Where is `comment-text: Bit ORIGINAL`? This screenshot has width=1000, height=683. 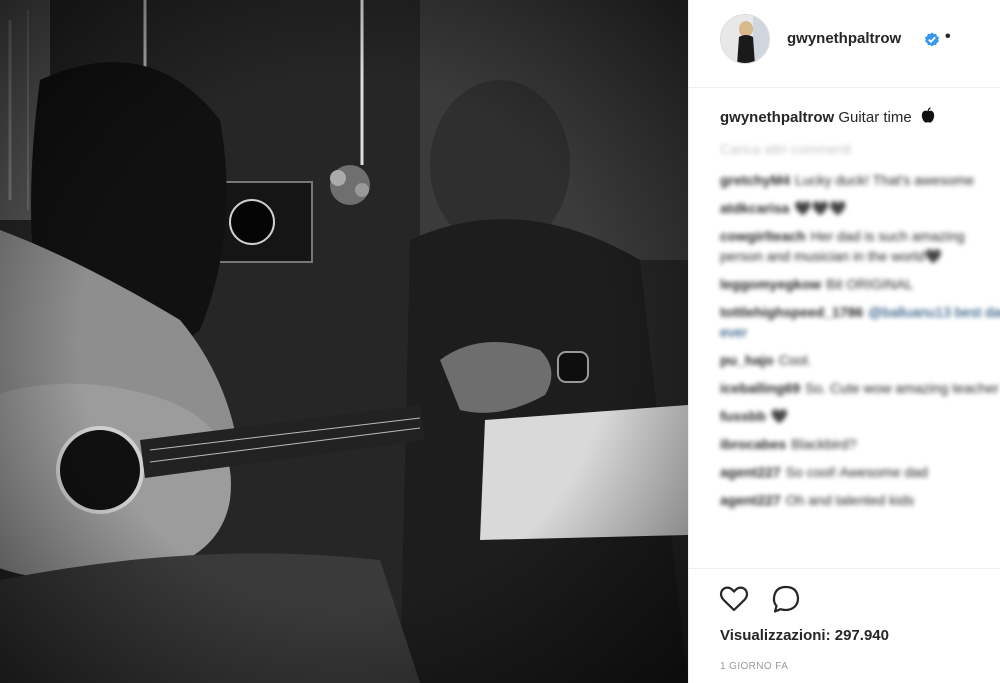
comment-text: Bit ORIGINAL is located at coordinates (870, 284).